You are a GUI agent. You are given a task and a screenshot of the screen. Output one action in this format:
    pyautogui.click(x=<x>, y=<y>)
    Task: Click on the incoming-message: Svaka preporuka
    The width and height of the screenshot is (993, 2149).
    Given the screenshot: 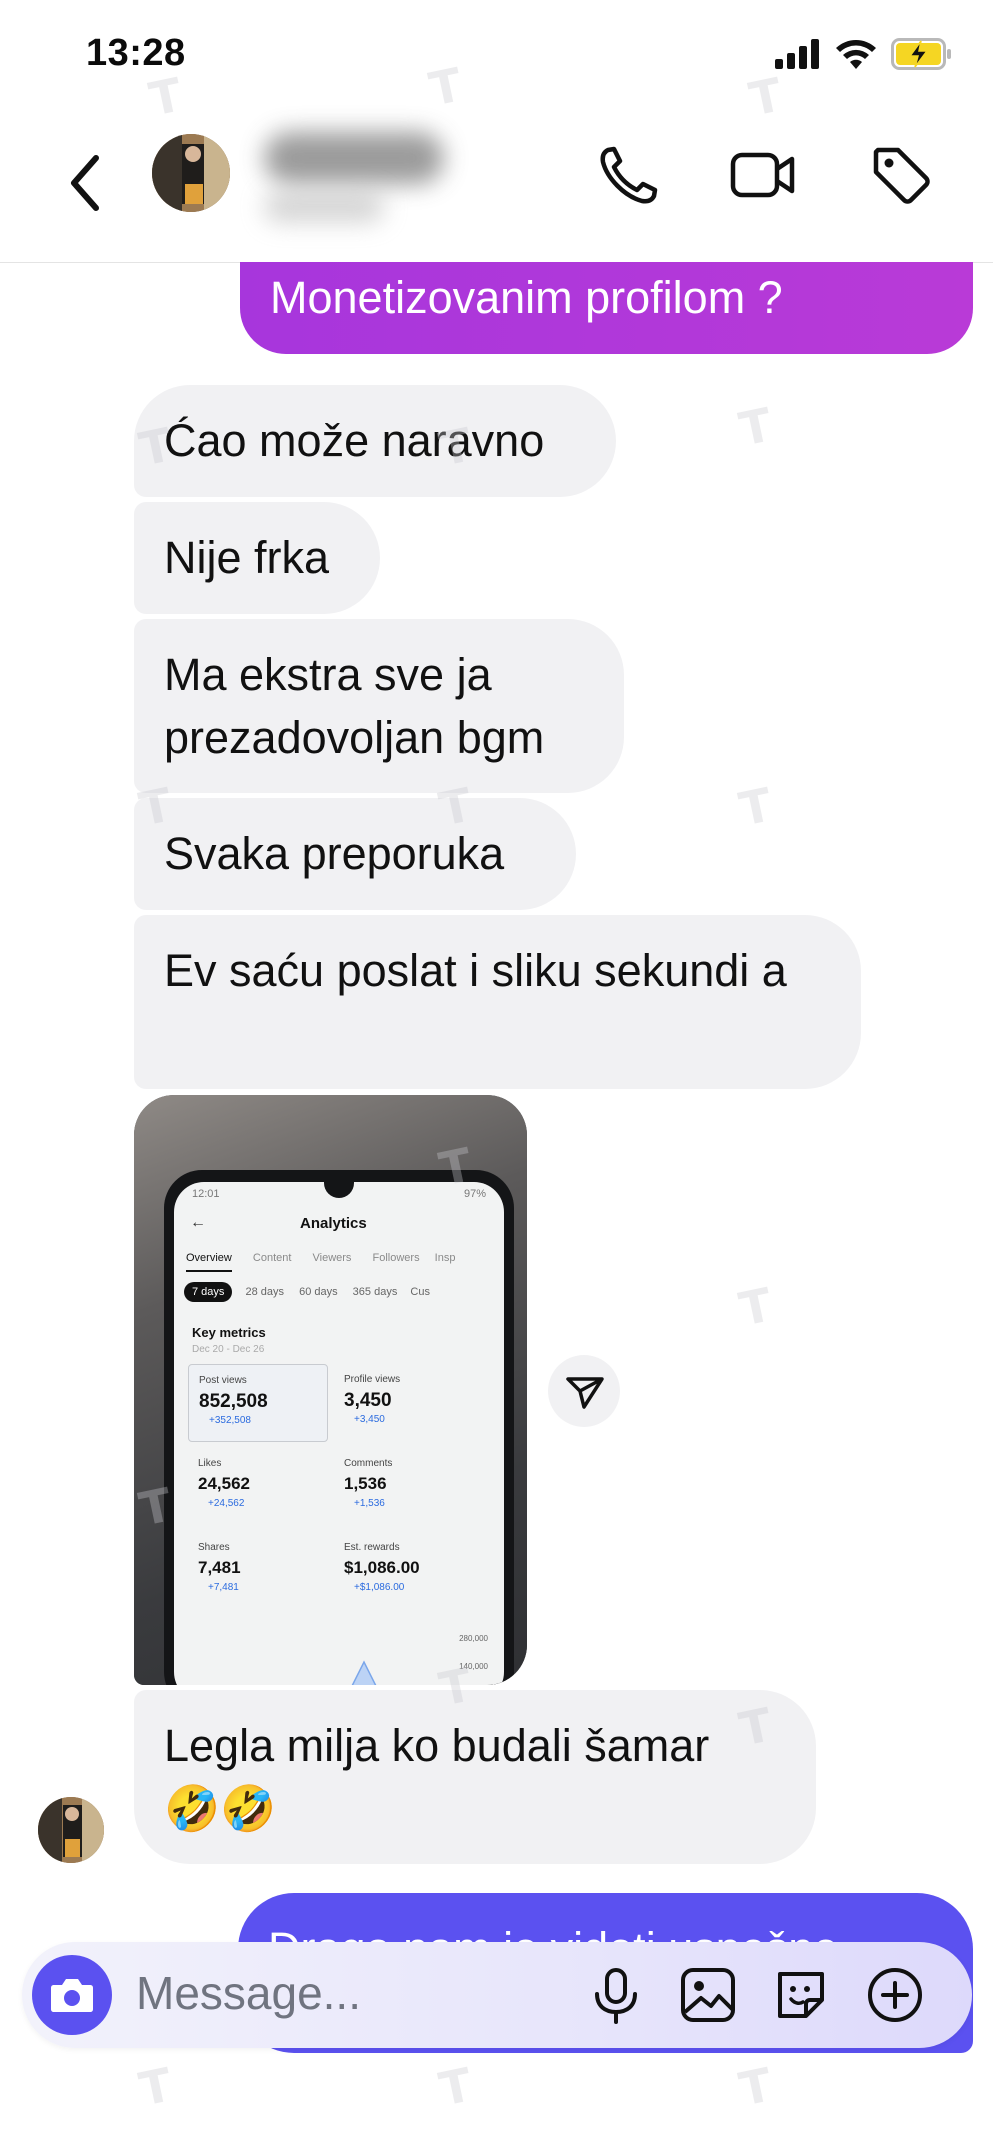 What is the action you would take?
    pyautogui.click(x=355, y=854)
    